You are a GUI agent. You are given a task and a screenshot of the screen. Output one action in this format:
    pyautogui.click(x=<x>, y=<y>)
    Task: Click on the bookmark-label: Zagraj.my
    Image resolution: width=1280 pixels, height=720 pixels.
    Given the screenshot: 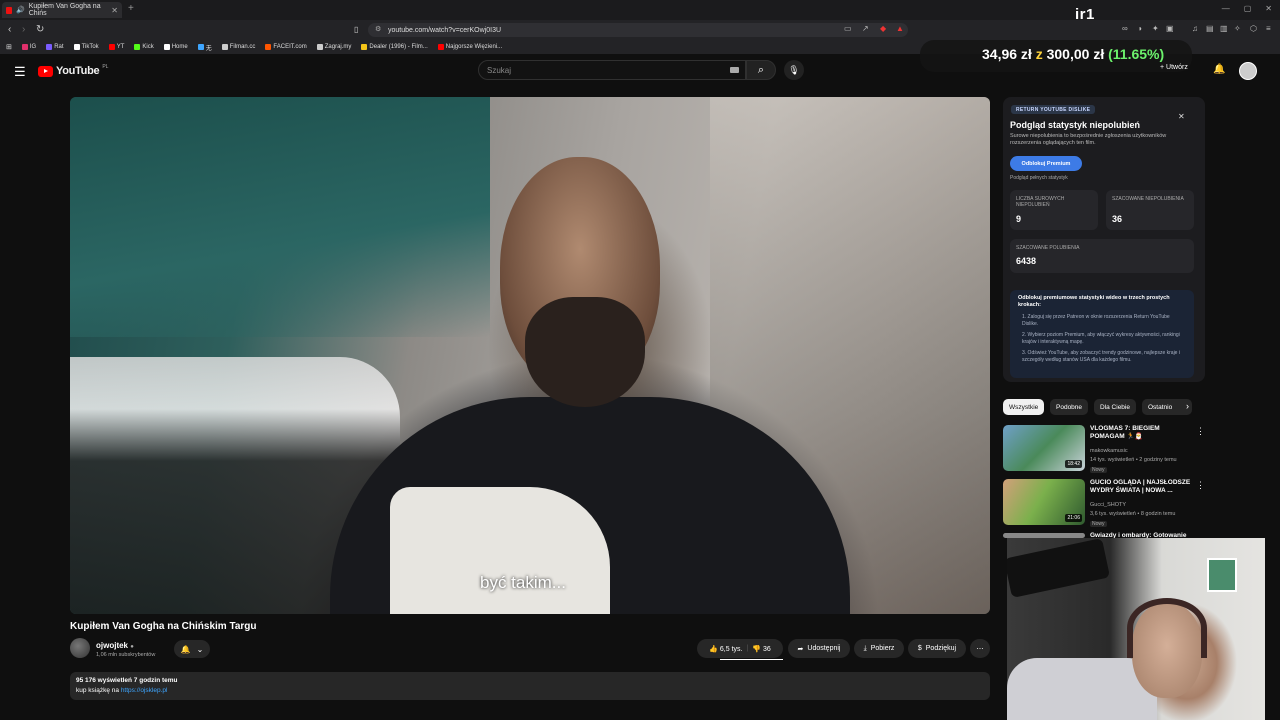 What is the action you would take?
    pyautogui.click(x=338, y=47)
    